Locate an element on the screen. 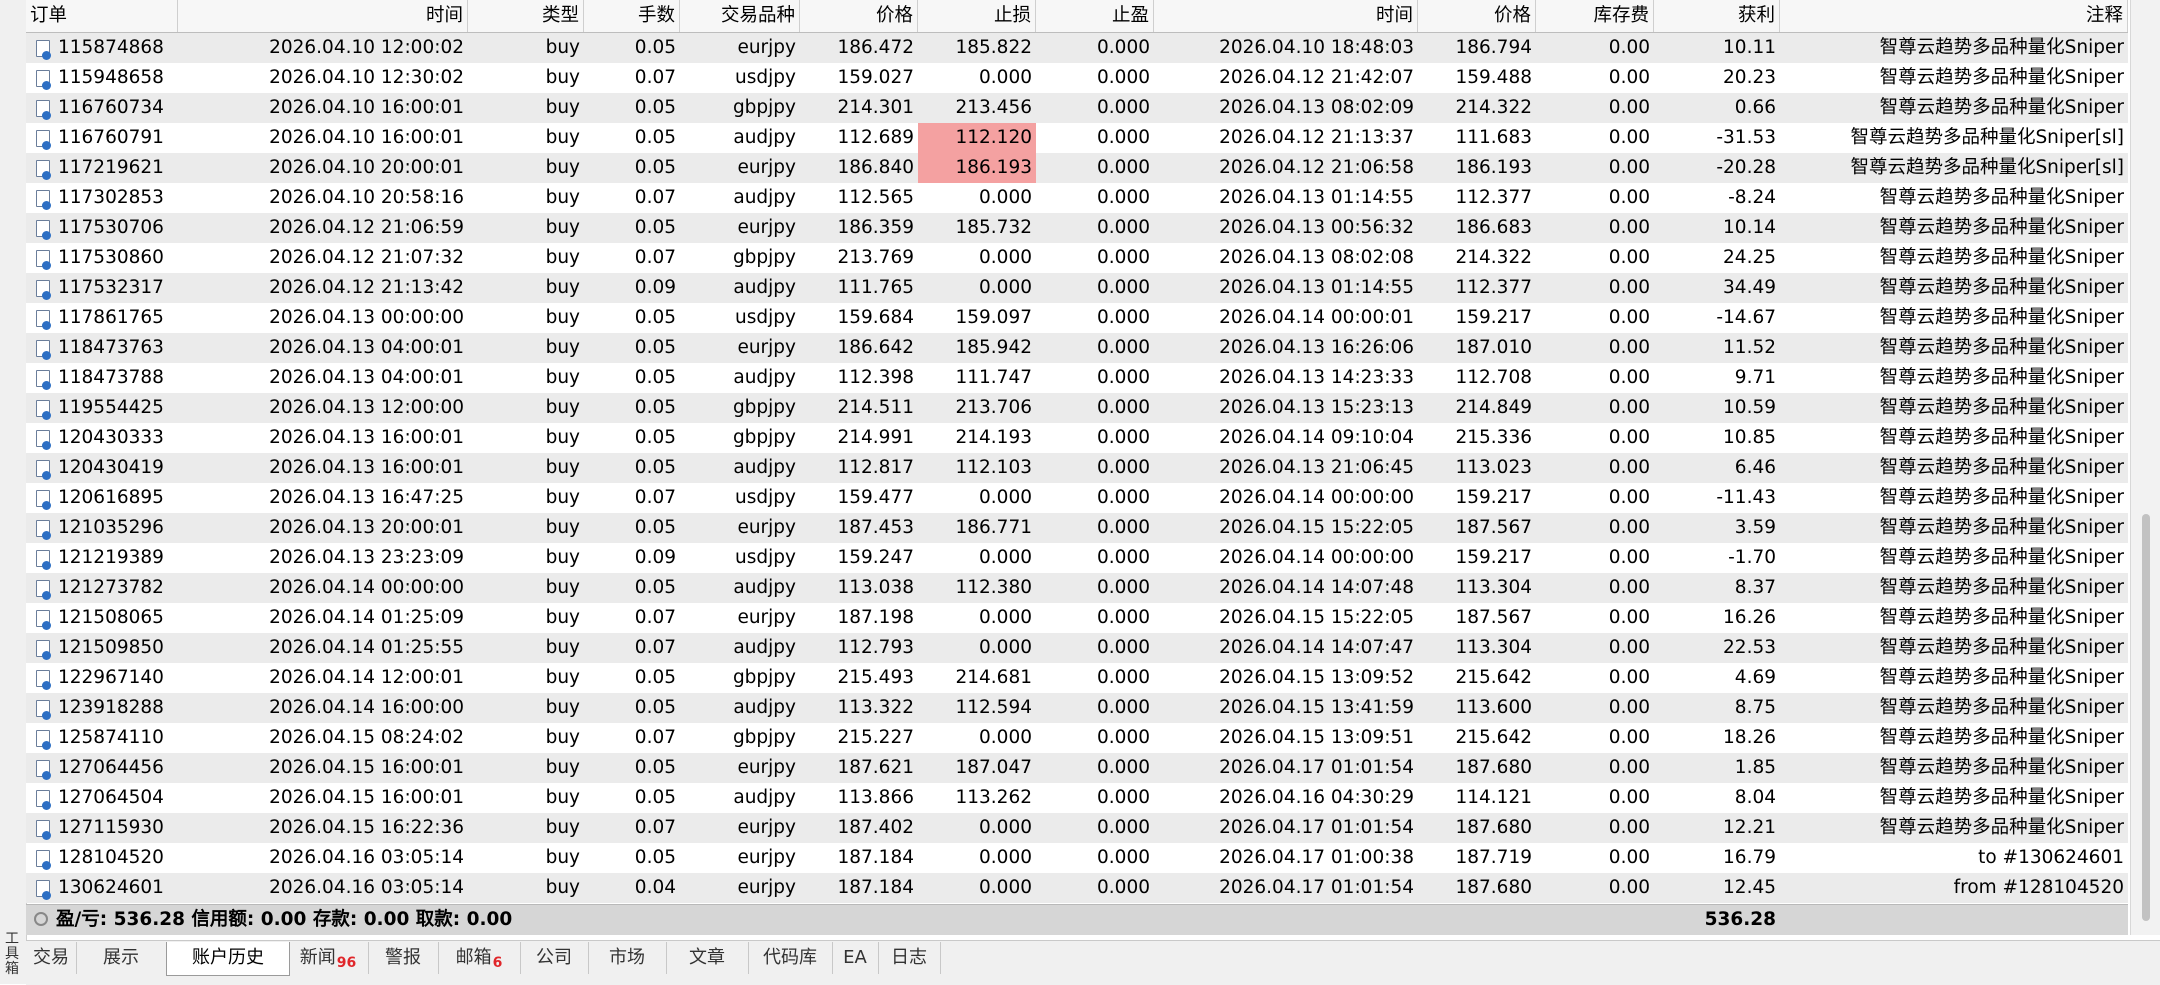 This screenshot has width=2160, height=985. vertical-scrollbar is located at coordinates (2145, 467).